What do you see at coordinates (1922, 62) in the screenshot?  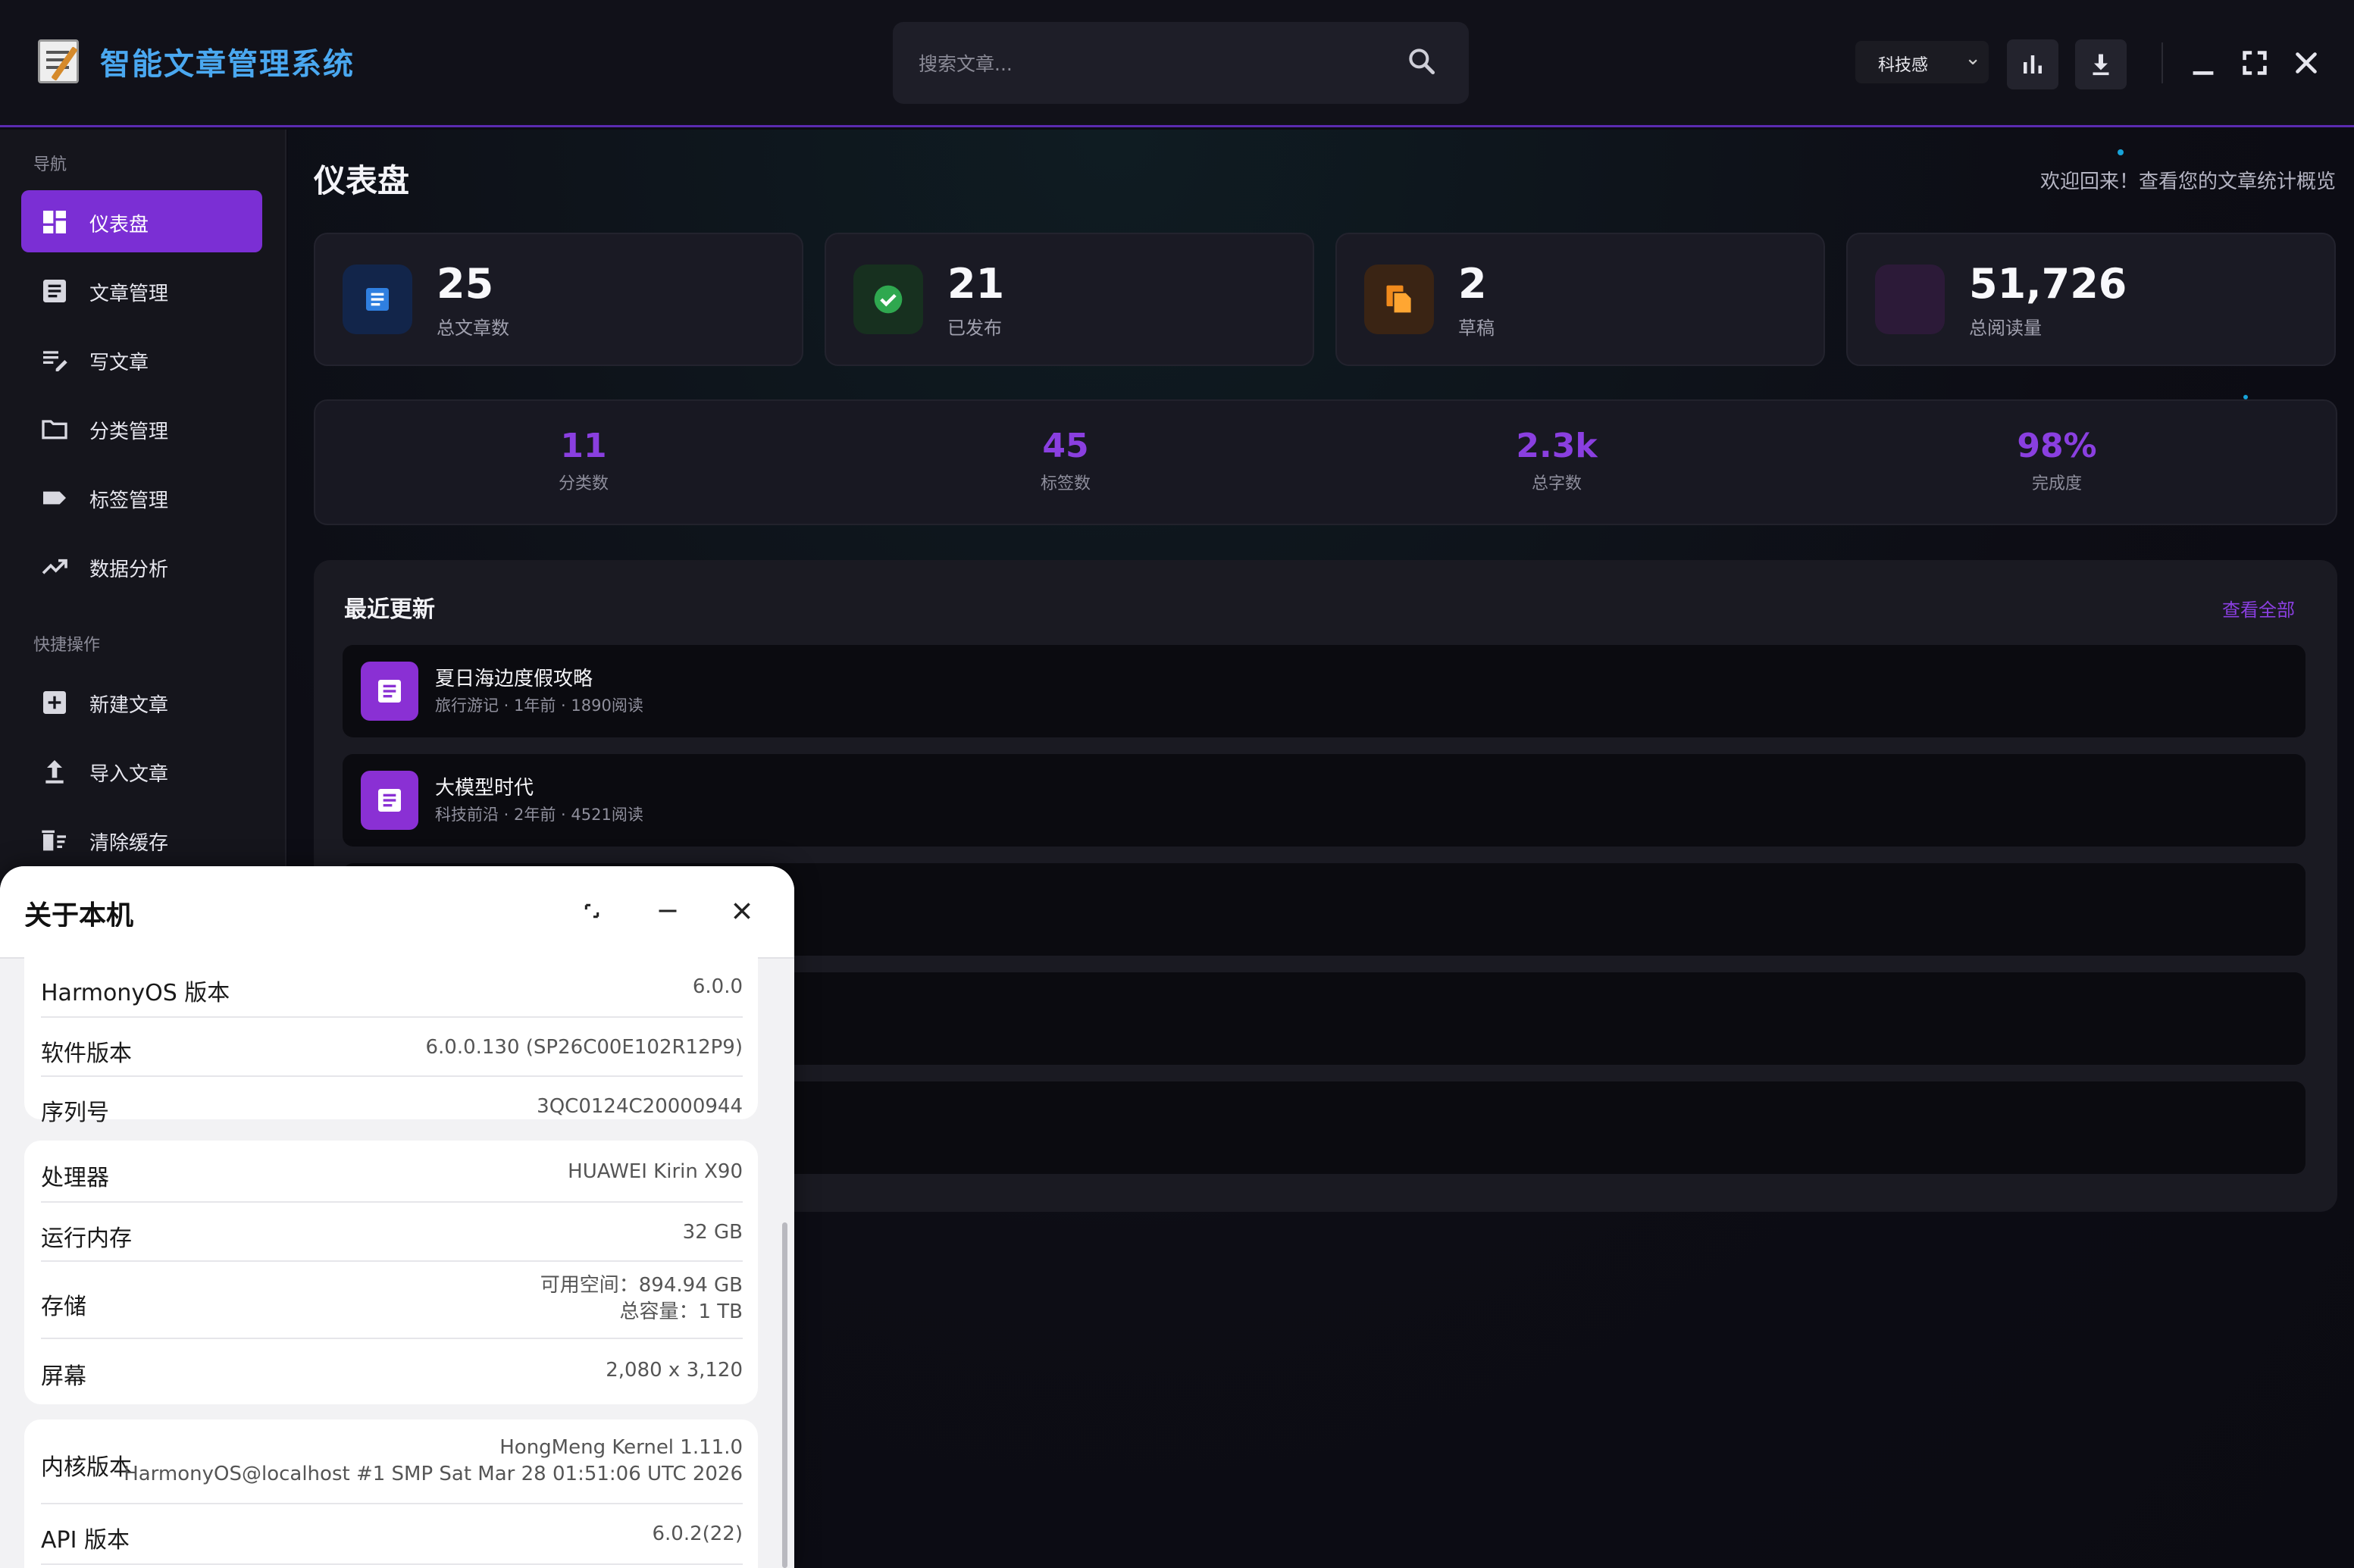 I see `theme-select: 科技感 ⌄` at bounding box center [1922, 62].